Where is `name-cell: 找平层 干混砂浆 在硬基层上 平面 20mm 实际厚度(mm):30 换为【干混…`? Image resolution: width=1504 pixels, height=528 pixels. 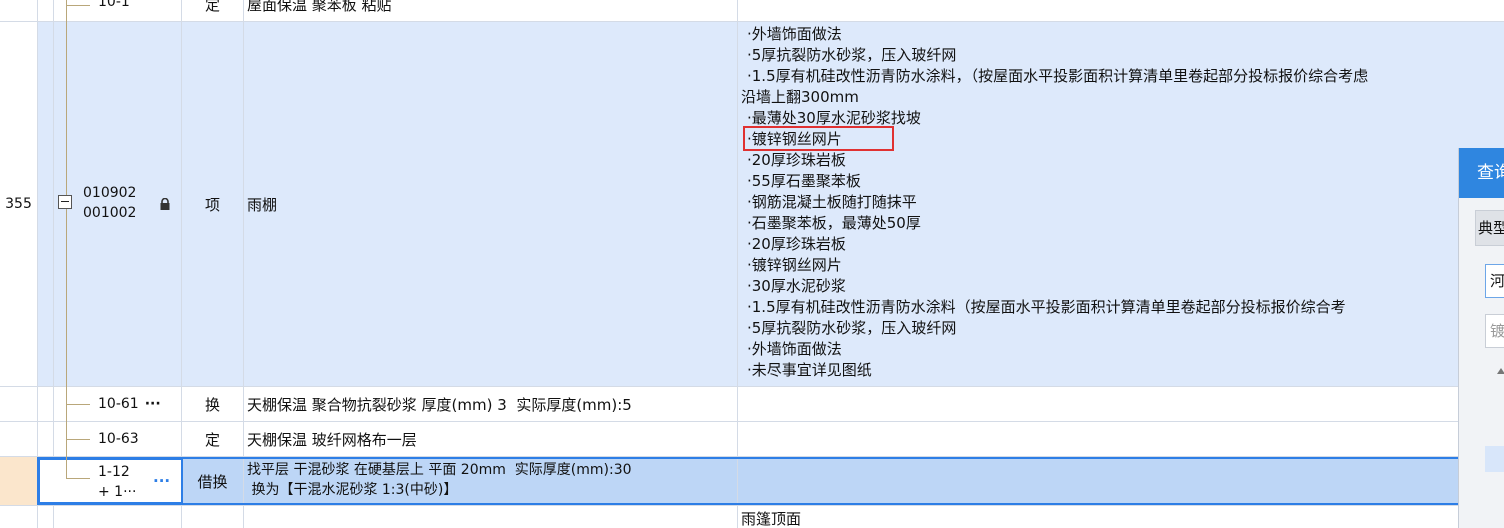 name-cell: 找平层 干混砂浆 在硬基层上 平面 20mm 实际厚度(mm):30 换为【干混… is located at coordinates (491, 481).